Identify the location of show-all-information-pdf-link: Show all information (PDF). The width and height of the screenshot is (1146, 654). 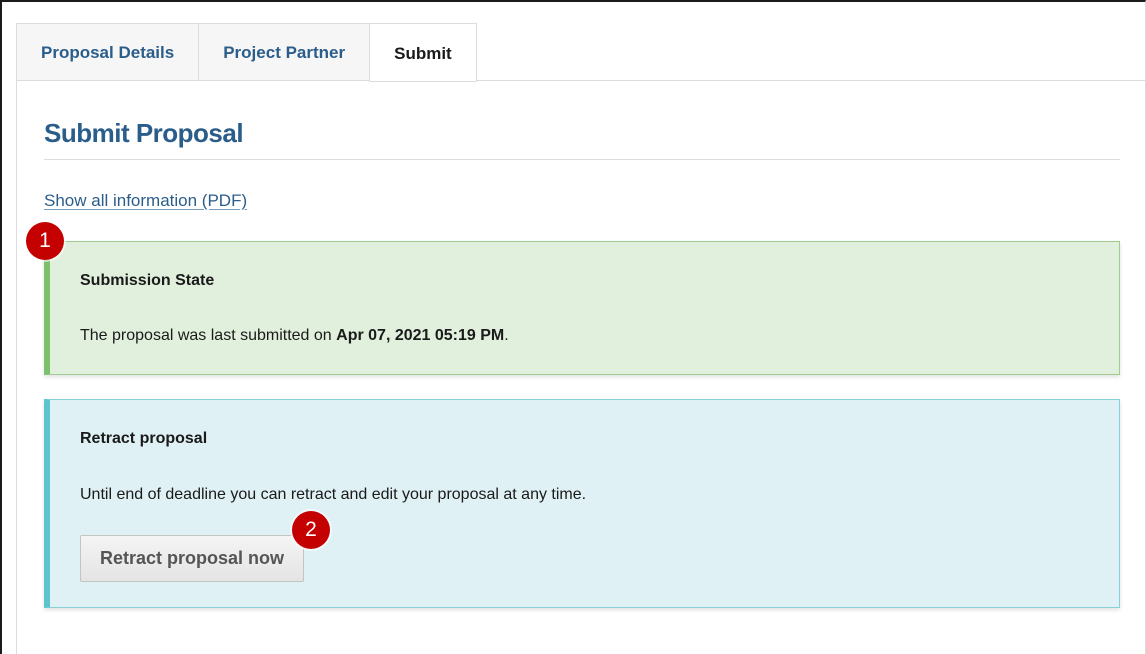
(145, 201).